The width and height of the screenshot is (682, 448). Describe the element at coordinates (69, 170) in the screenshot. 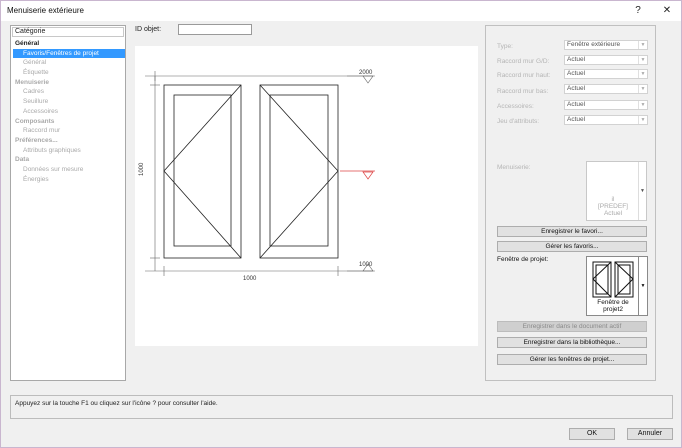

I see `category-item: Données sur mesure` at that location.